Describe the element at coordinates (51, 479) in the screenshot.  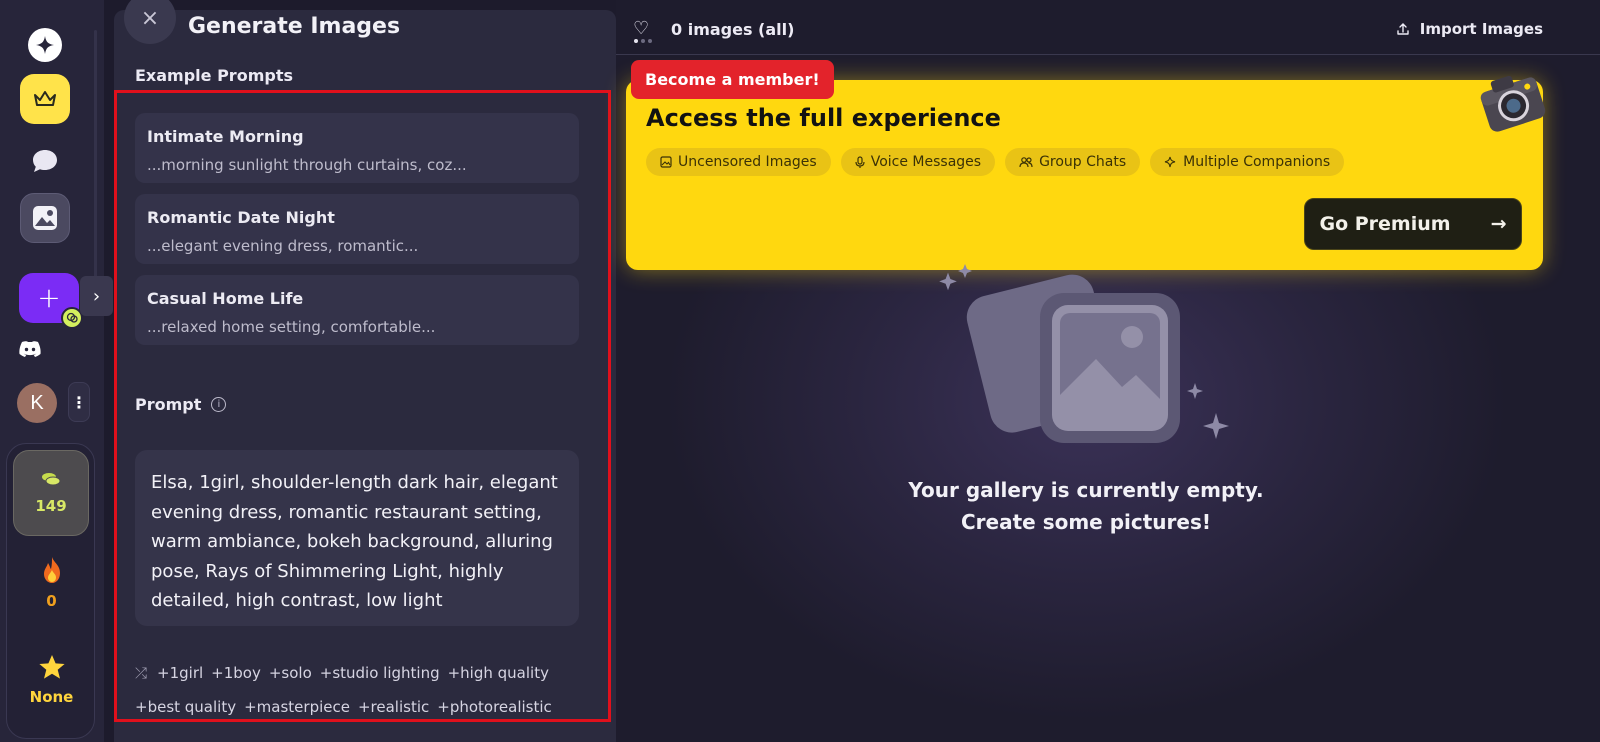
I see `coins-icon` at that location.